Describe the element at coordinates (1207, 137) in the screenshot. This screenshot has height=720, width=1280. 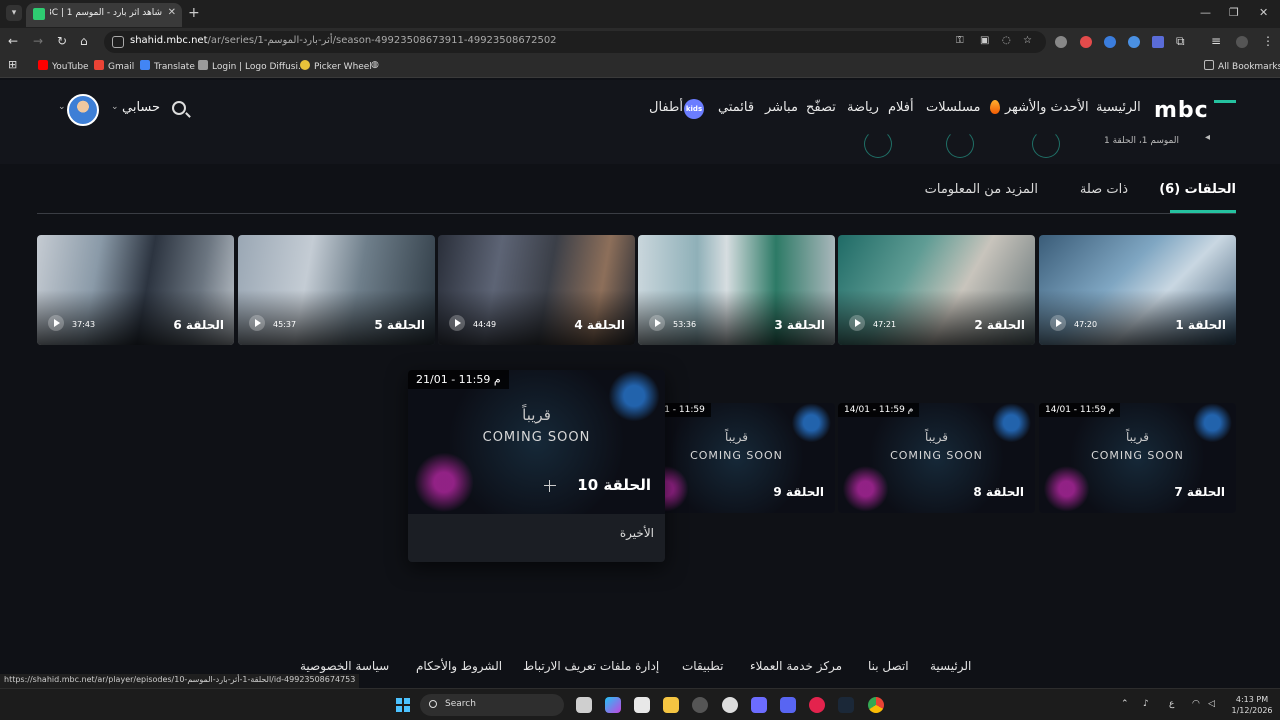
I see `arrow-icon: ◂` at that location.